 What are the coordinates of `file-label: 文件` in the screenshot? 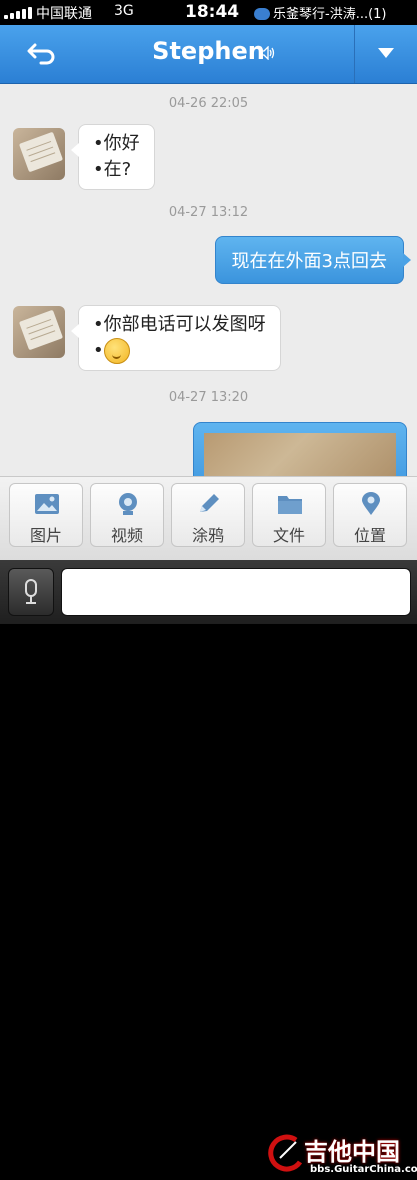 It's located at (288, 535).